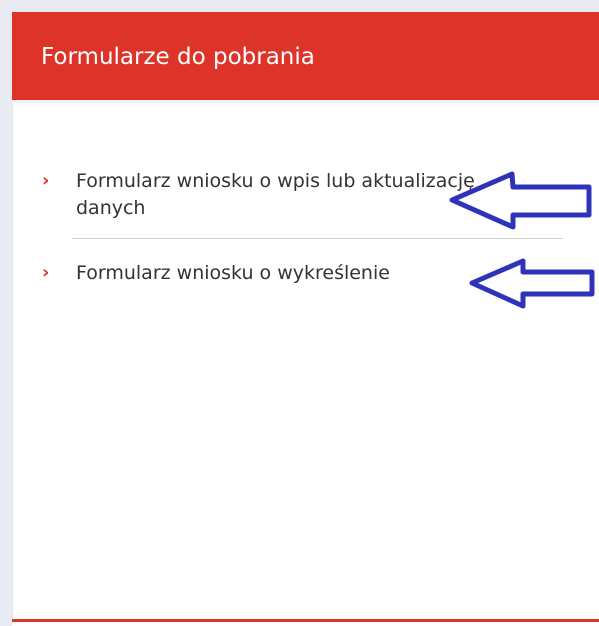 This screenshot has height=626, width=599. Describe the element at coordinates (178, 57) in the screenshot. I see `panel-title: Formularze do pobrania` at that location.